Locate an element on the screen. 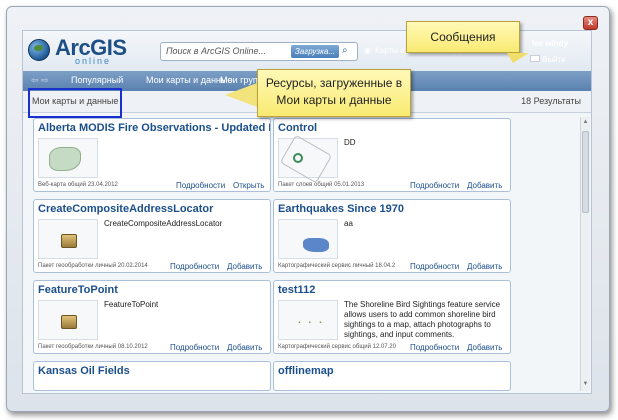 The width and height of the screenshot is (618, 420). us-map-thumbnail-icon is located at coordinates (308, 239).